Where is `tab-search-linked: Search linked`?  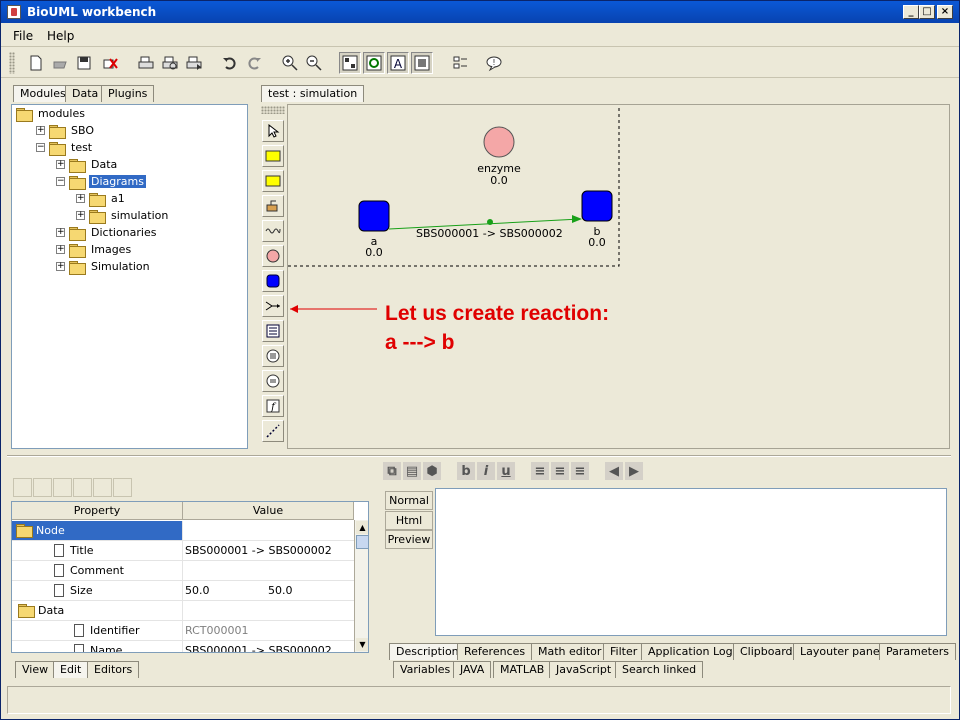
tab-search-linked: Search linked is located at coordinates (659, 669).